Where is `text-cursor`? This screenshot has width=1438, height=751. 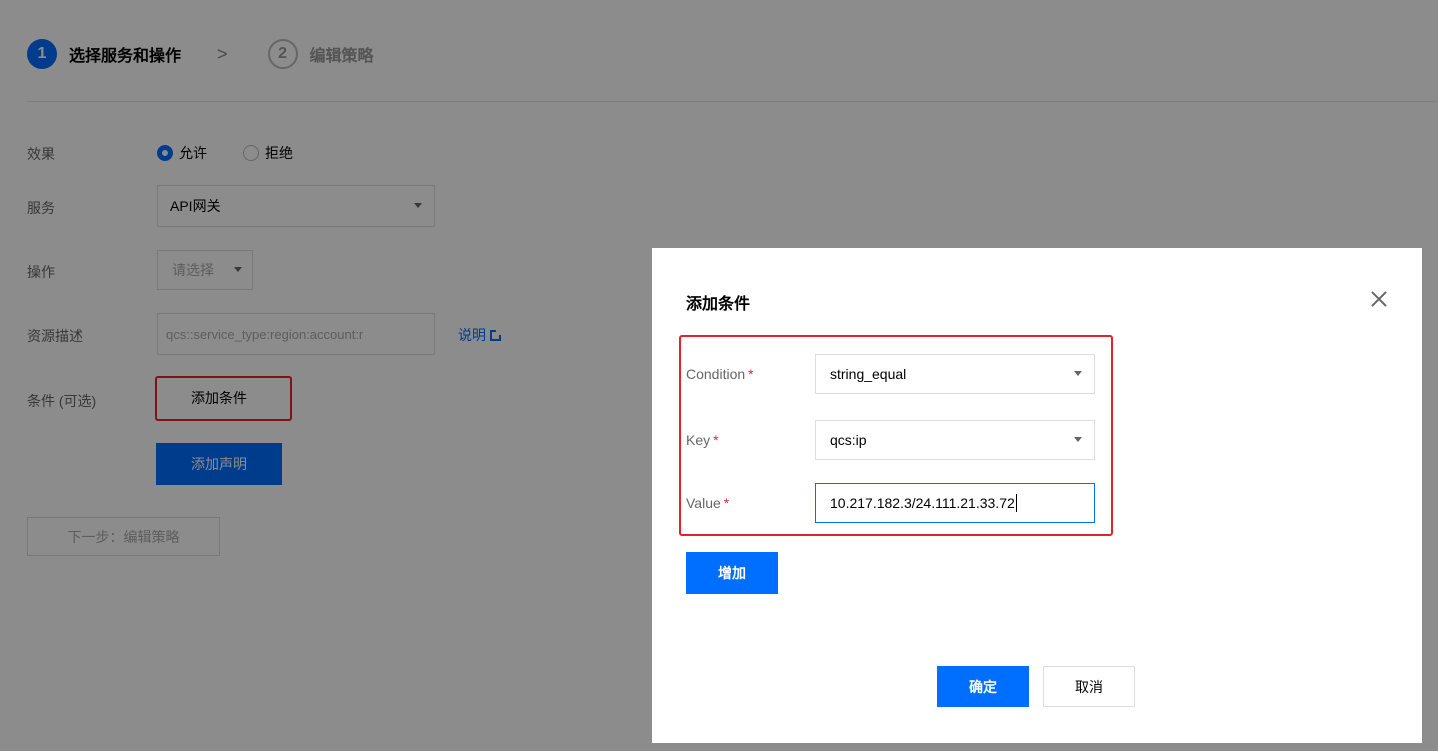 text-cursor is located at coordinates (1016, 503).